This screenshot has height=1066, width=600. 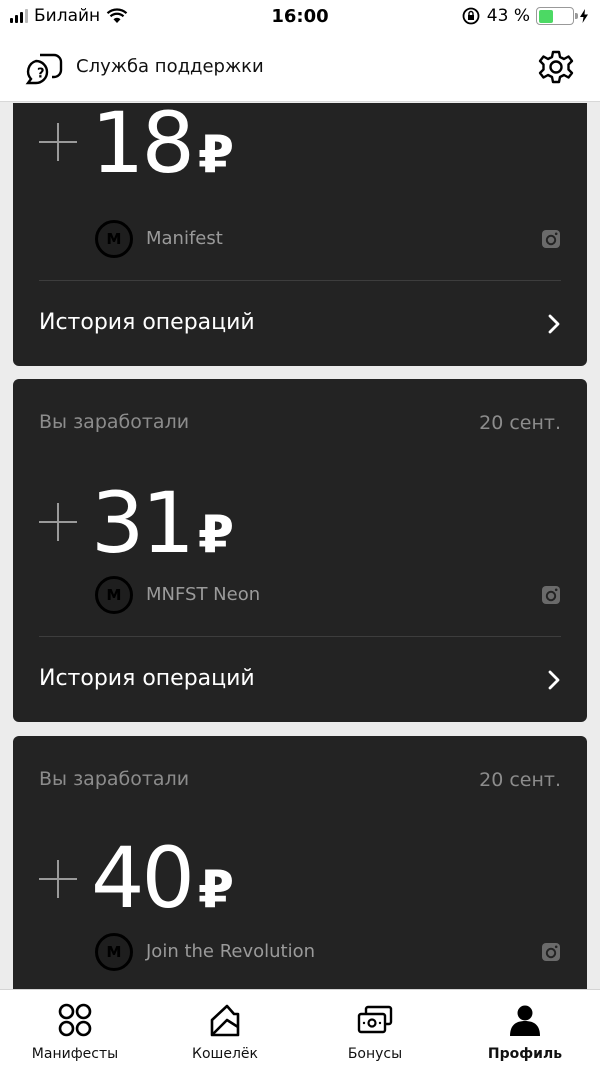 What do you see at coordinates (508, 16) in the screenshot?
I see `battery-percent: 43 %` at bounding box center [508, 16].